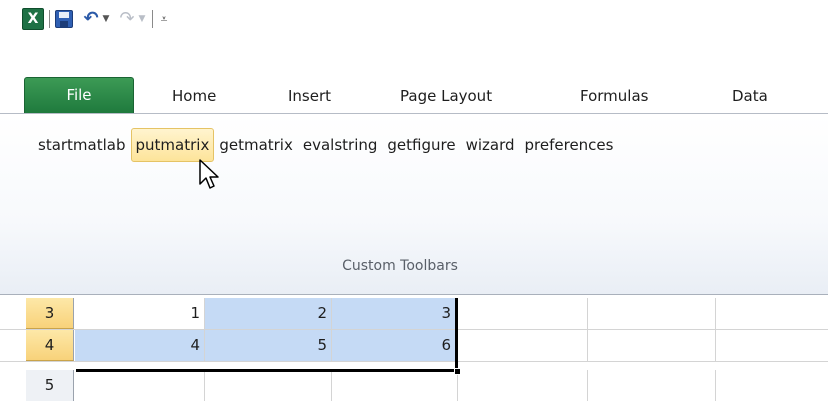  What do you see at coordinates (194, 96) in the screenshot?
I see `tab-home: Home` at bounding box center [194, 96].